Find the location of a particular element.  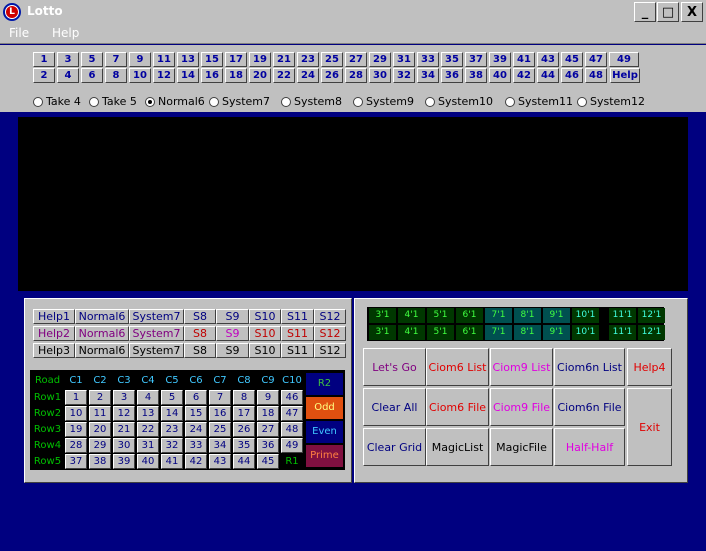

number-button: 44 is located at coordinates (548, 75).